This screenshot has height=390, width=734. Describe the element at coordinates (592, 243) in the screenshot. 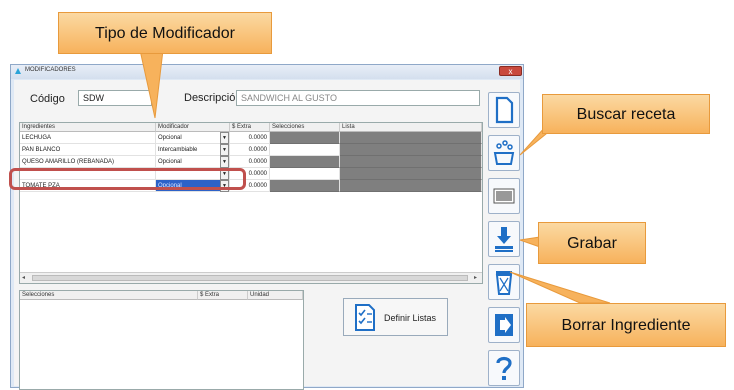

I see `callout-grabar: Grabar` at that location.